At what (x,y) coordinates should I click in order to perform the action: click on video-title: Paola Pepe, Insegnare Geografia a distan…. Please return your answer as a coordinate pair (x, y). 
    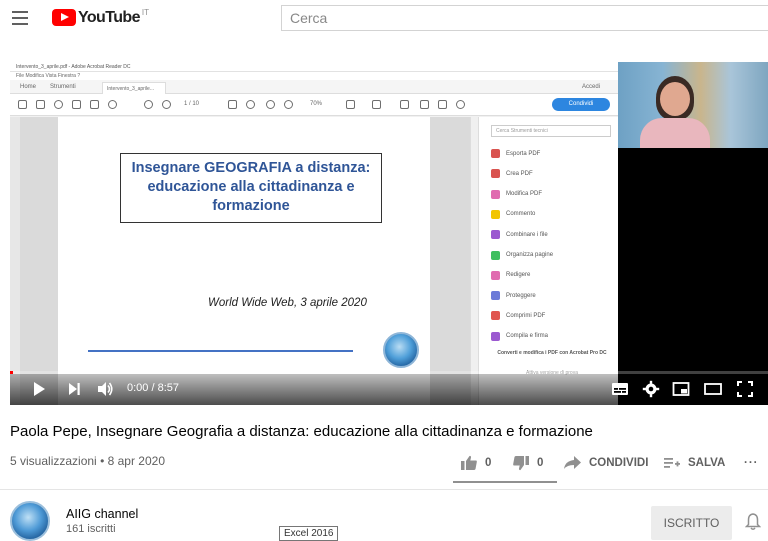
    Looking at the image, I should click on (301, 431).